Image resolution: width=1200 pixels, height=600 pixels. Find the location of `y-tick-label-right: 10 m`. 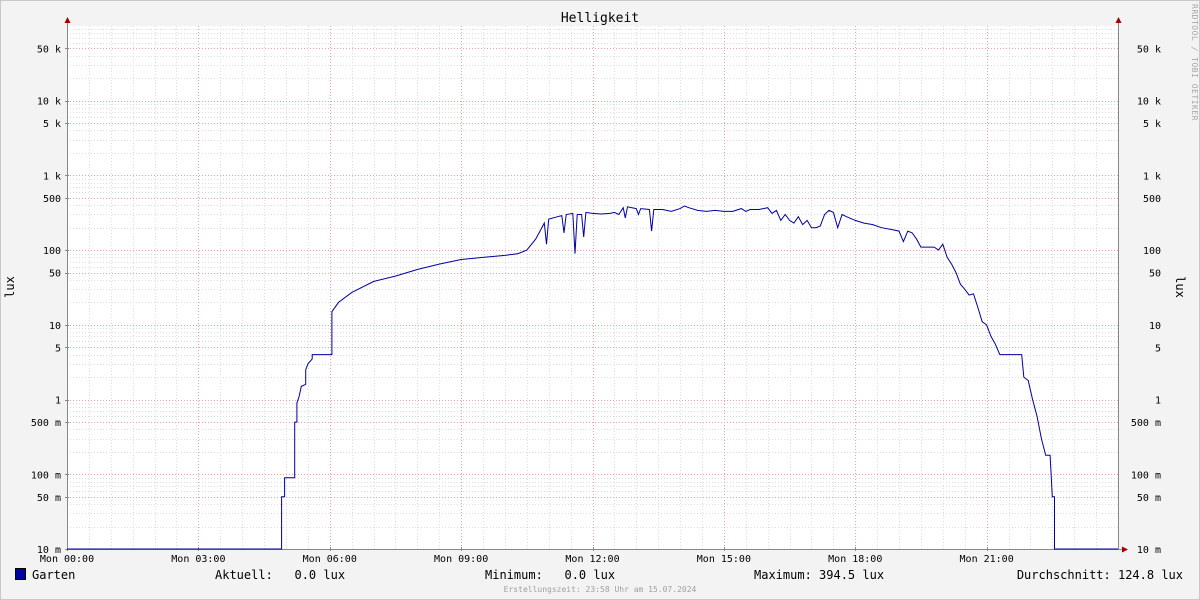

y-tick-label-right: 10 m is located at coordinates (1149, 550).